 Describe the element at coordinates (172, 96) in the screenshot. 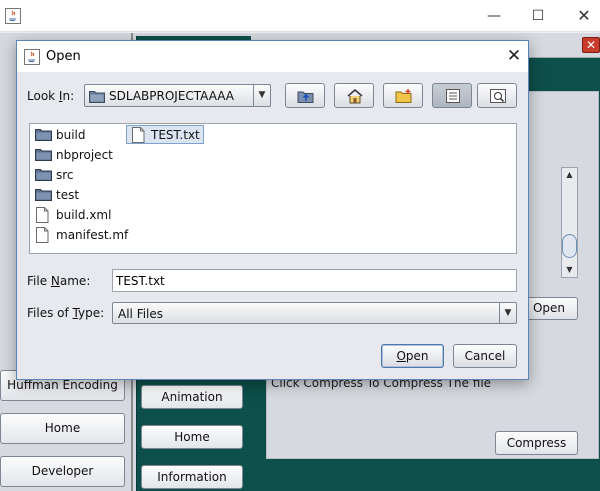

I see `look-in-value: SDLABPROJECTAAAA` at that location.